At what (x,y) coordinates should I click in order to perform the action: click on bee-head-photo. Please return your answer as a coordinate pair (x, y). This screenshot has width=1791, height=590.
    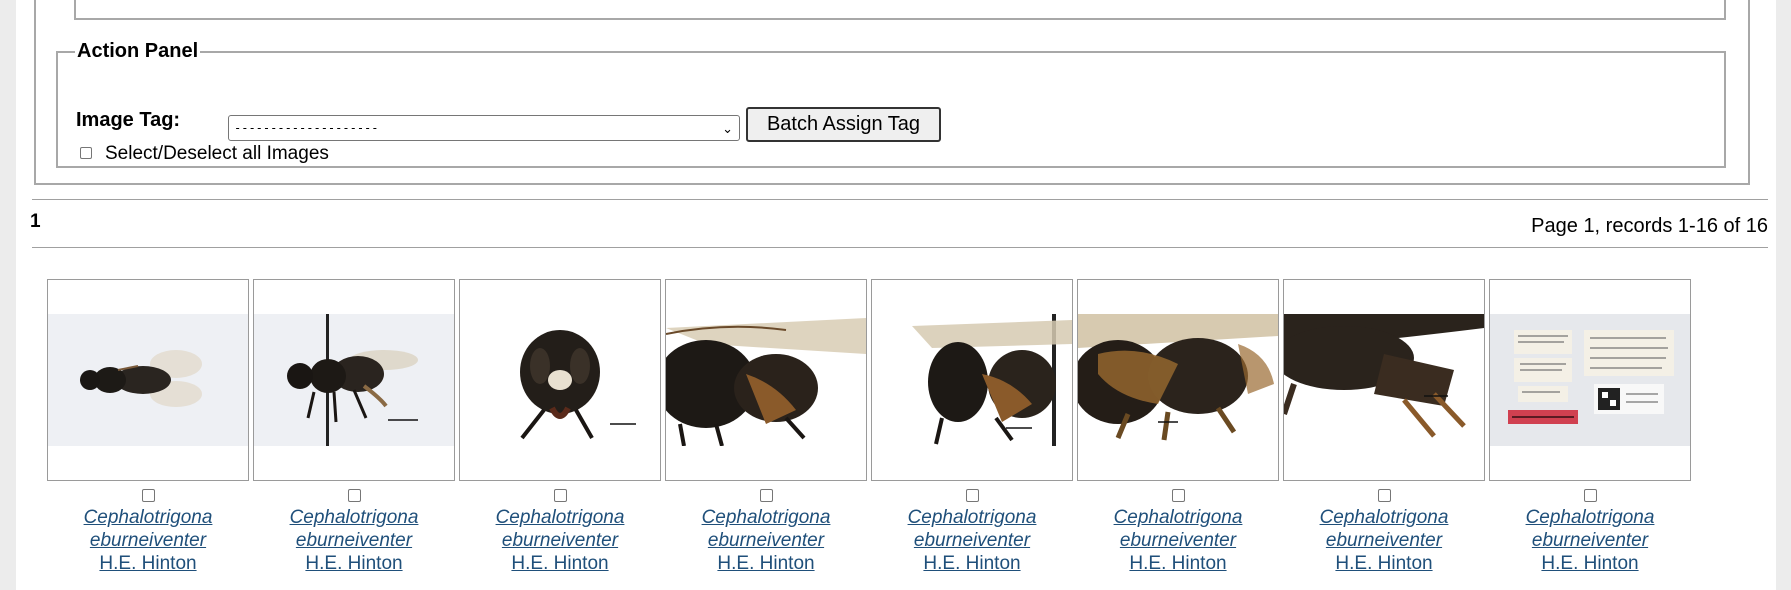
    Looking at the image, I should click on (560, 380).